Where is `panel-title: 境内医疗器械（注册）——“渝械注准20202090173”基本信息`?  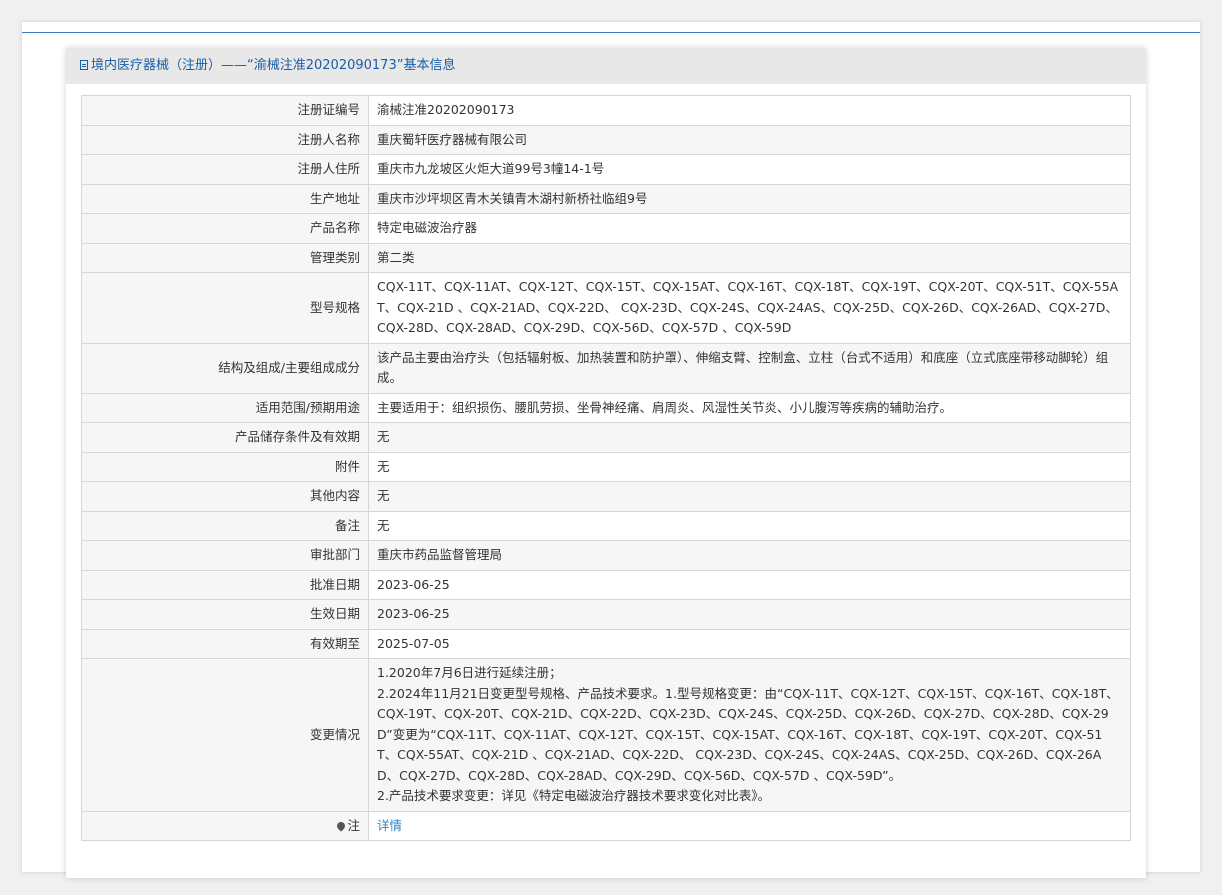
panel-title: 境内医疗器械（注册）——“渝械注准20202090173”基本信息 is located at coordinates (273, 65).